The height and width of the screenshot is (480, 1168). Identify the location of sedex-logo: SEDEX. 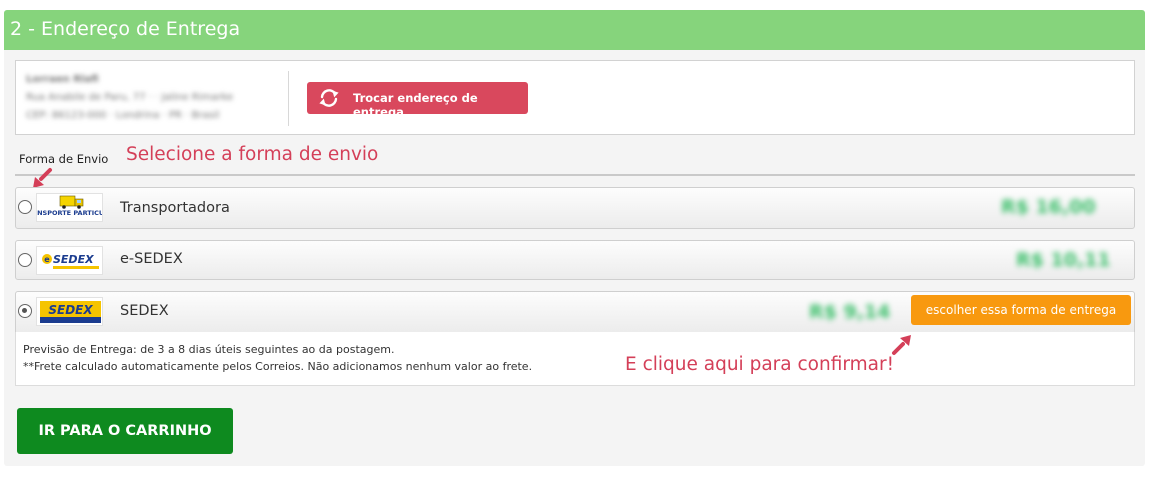
(69, 311).